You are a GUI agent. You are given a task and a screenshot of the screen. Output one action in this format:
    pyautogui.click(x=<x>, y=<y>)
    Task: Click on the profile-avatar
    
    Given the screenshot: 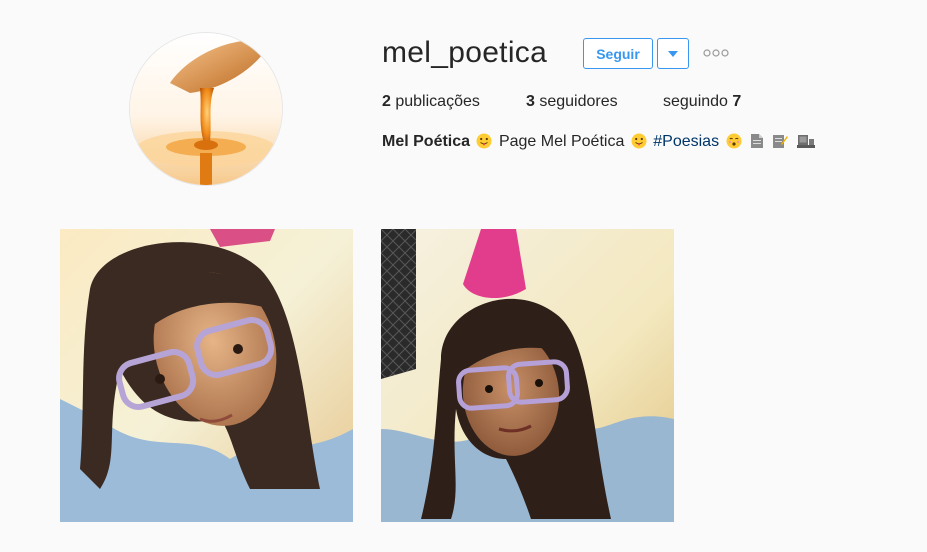 What is the action you would take?
    pyautogui.click(x=206, y=109)
    